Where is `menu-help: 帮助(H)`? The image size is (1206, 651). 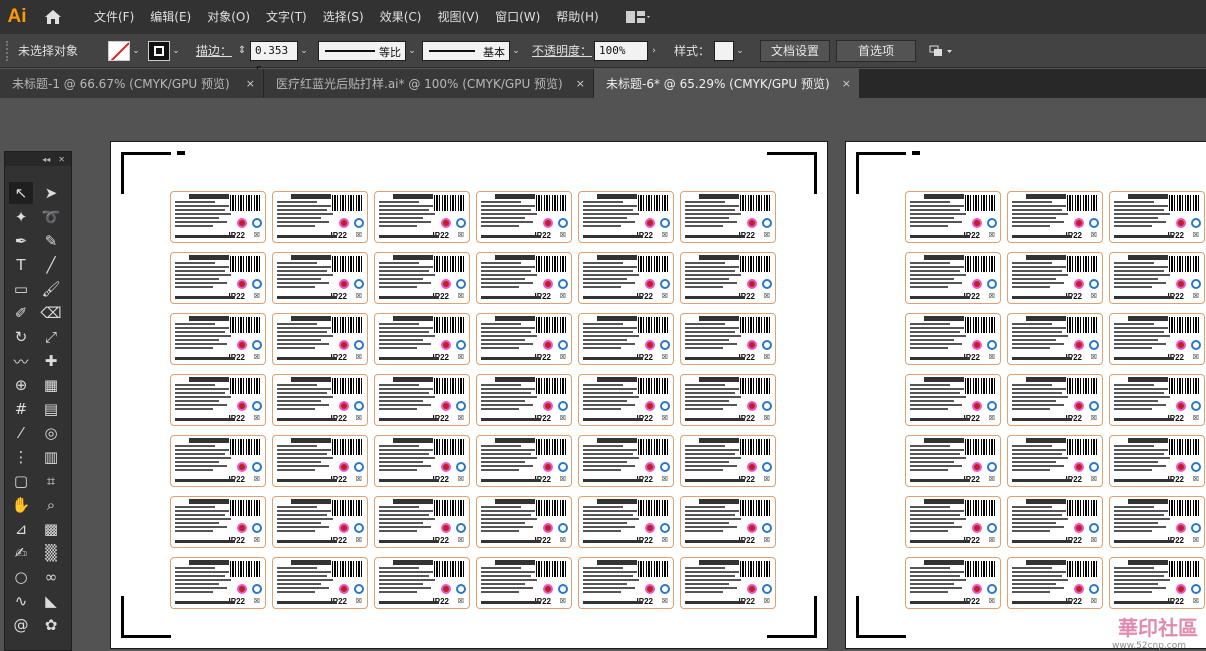
menu-help: 帮助(H) is located at coordinates (577, 17).